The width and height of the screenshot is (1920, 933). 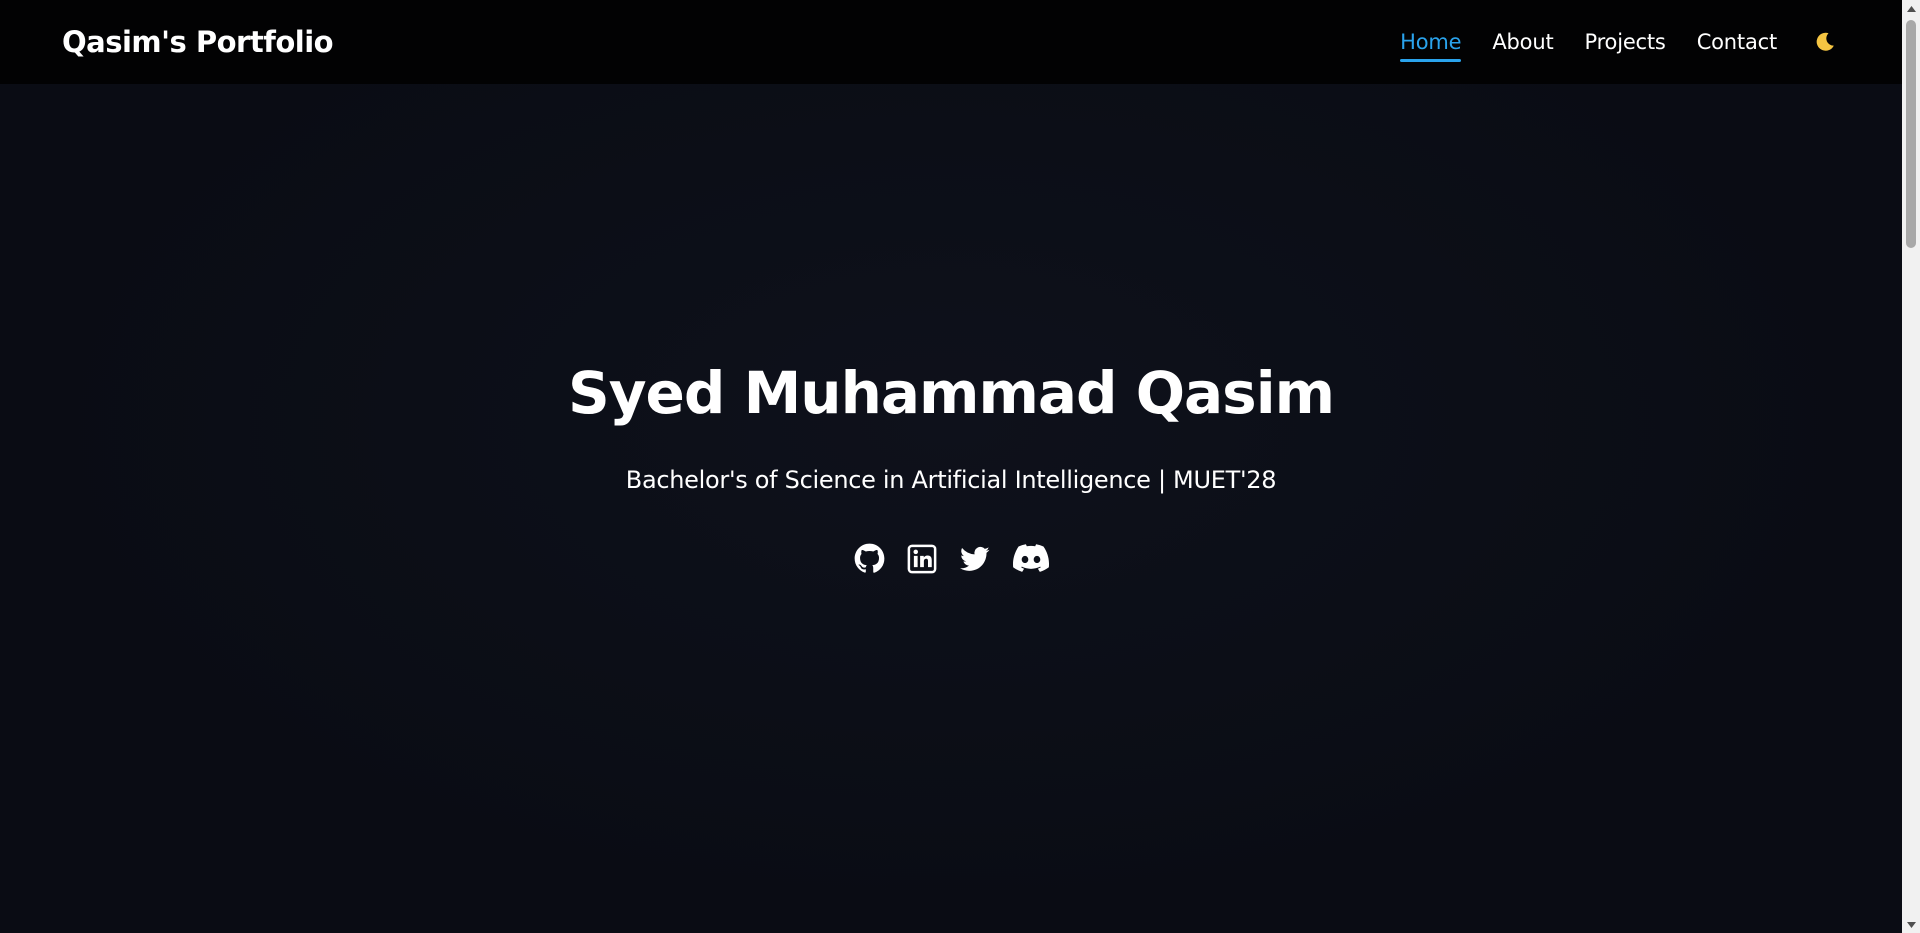 I want to click on nav-links: Home About Projects Contact, so click(x=1620, y=43).